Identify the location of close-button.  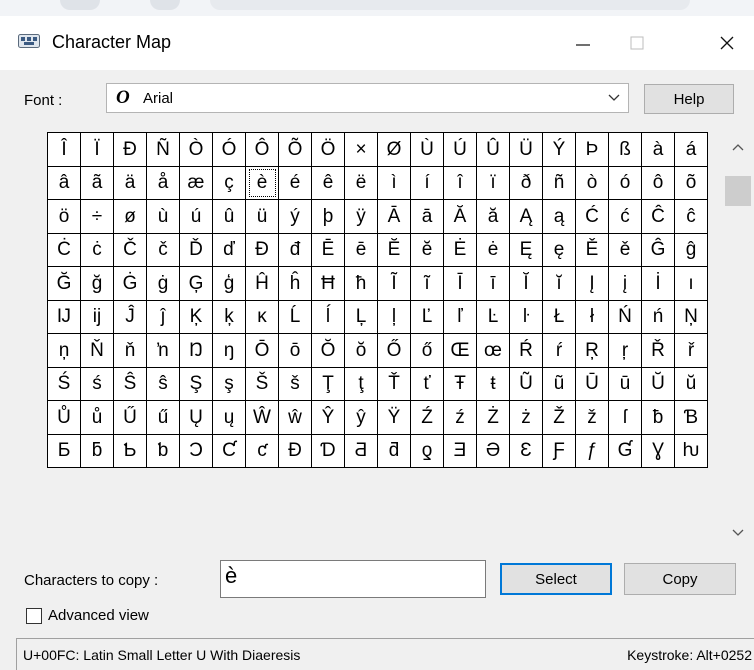
(727, 43).